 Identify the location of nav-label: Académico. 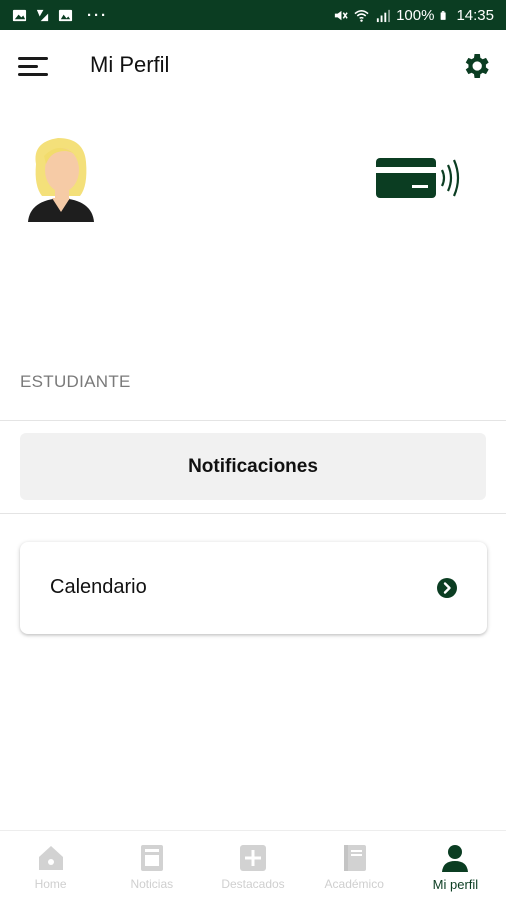
(354, 884).